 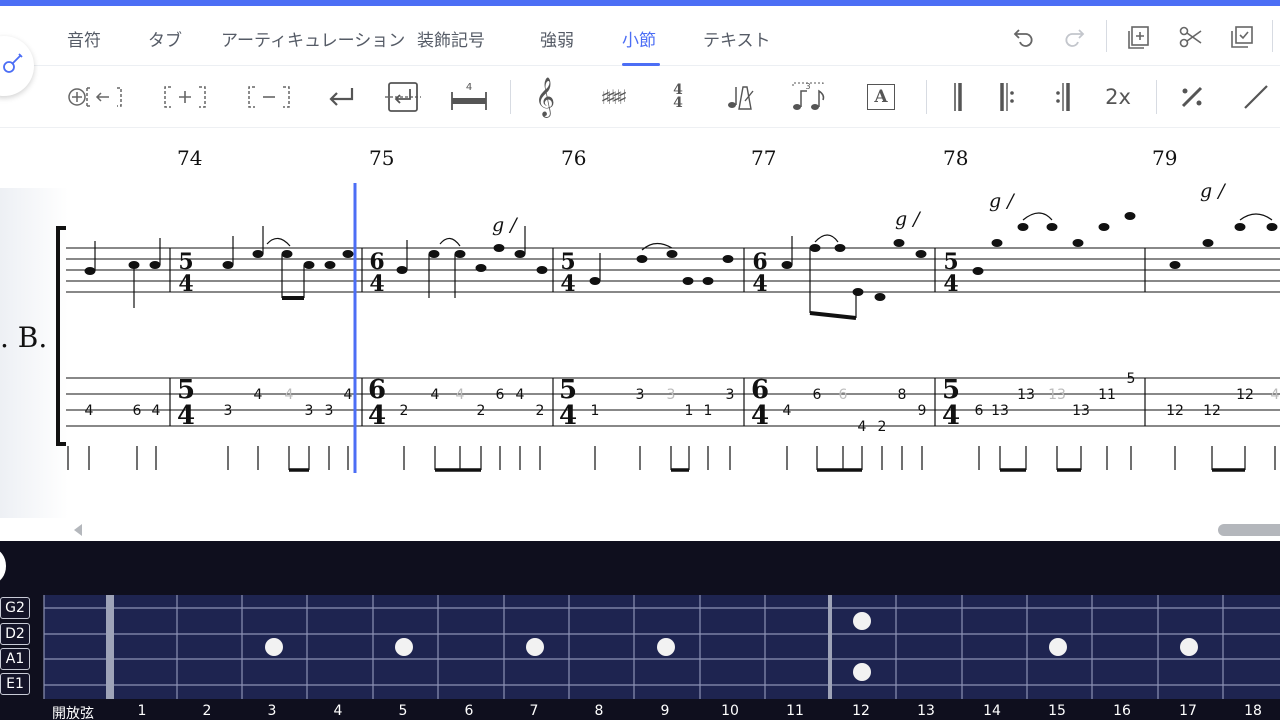 What do you see at coordinates (737, 38) in the screenshot?
I see `tab-text: テキスト` at bounding box center [737, 38].